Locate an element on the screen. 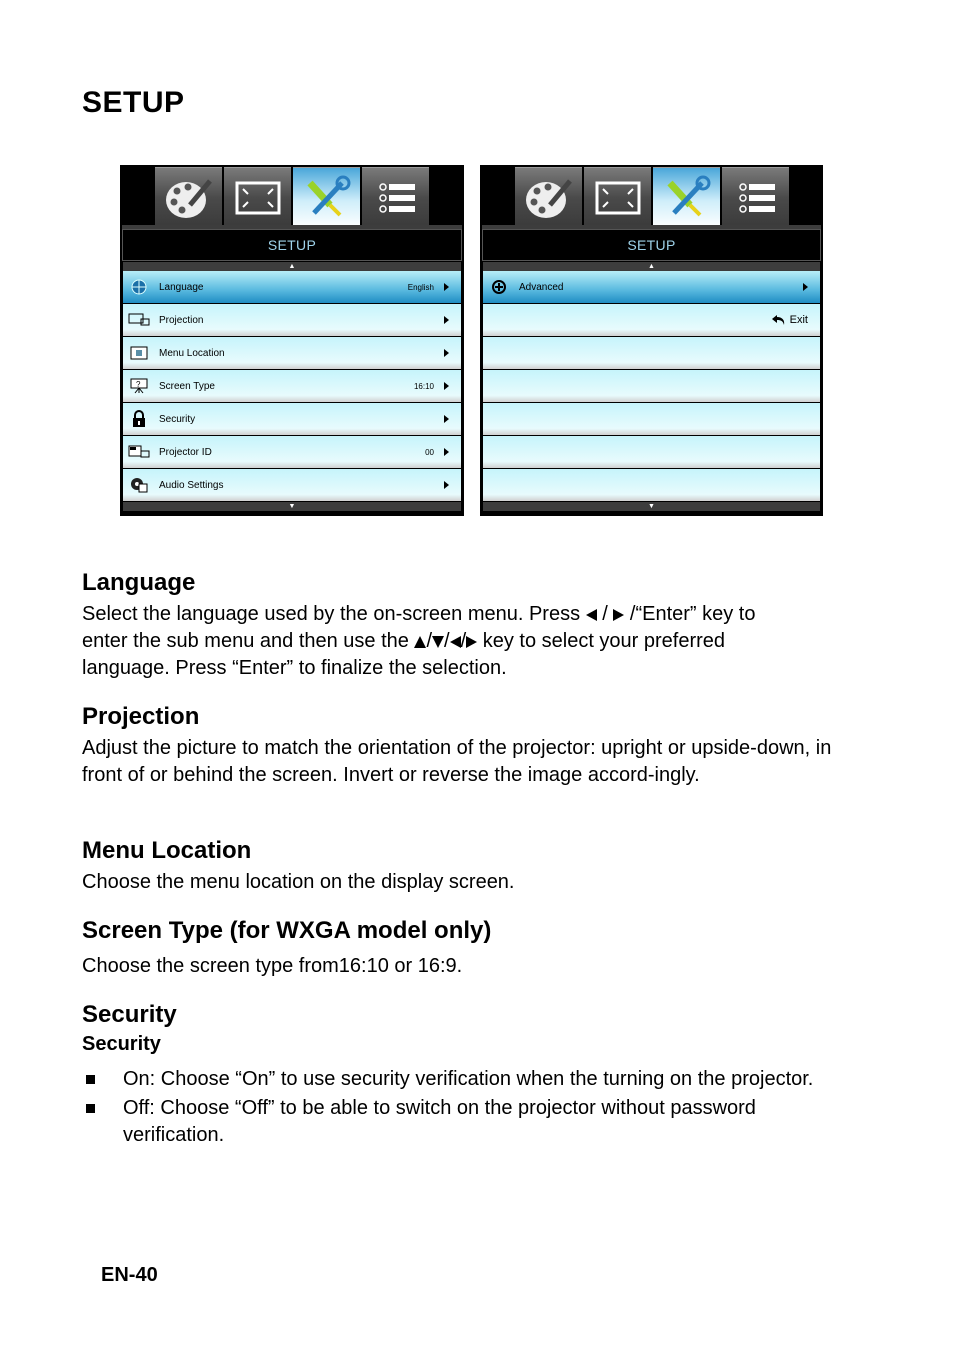 The image size is (954, 1352). globe-icon is located at coordinates (139, 287).